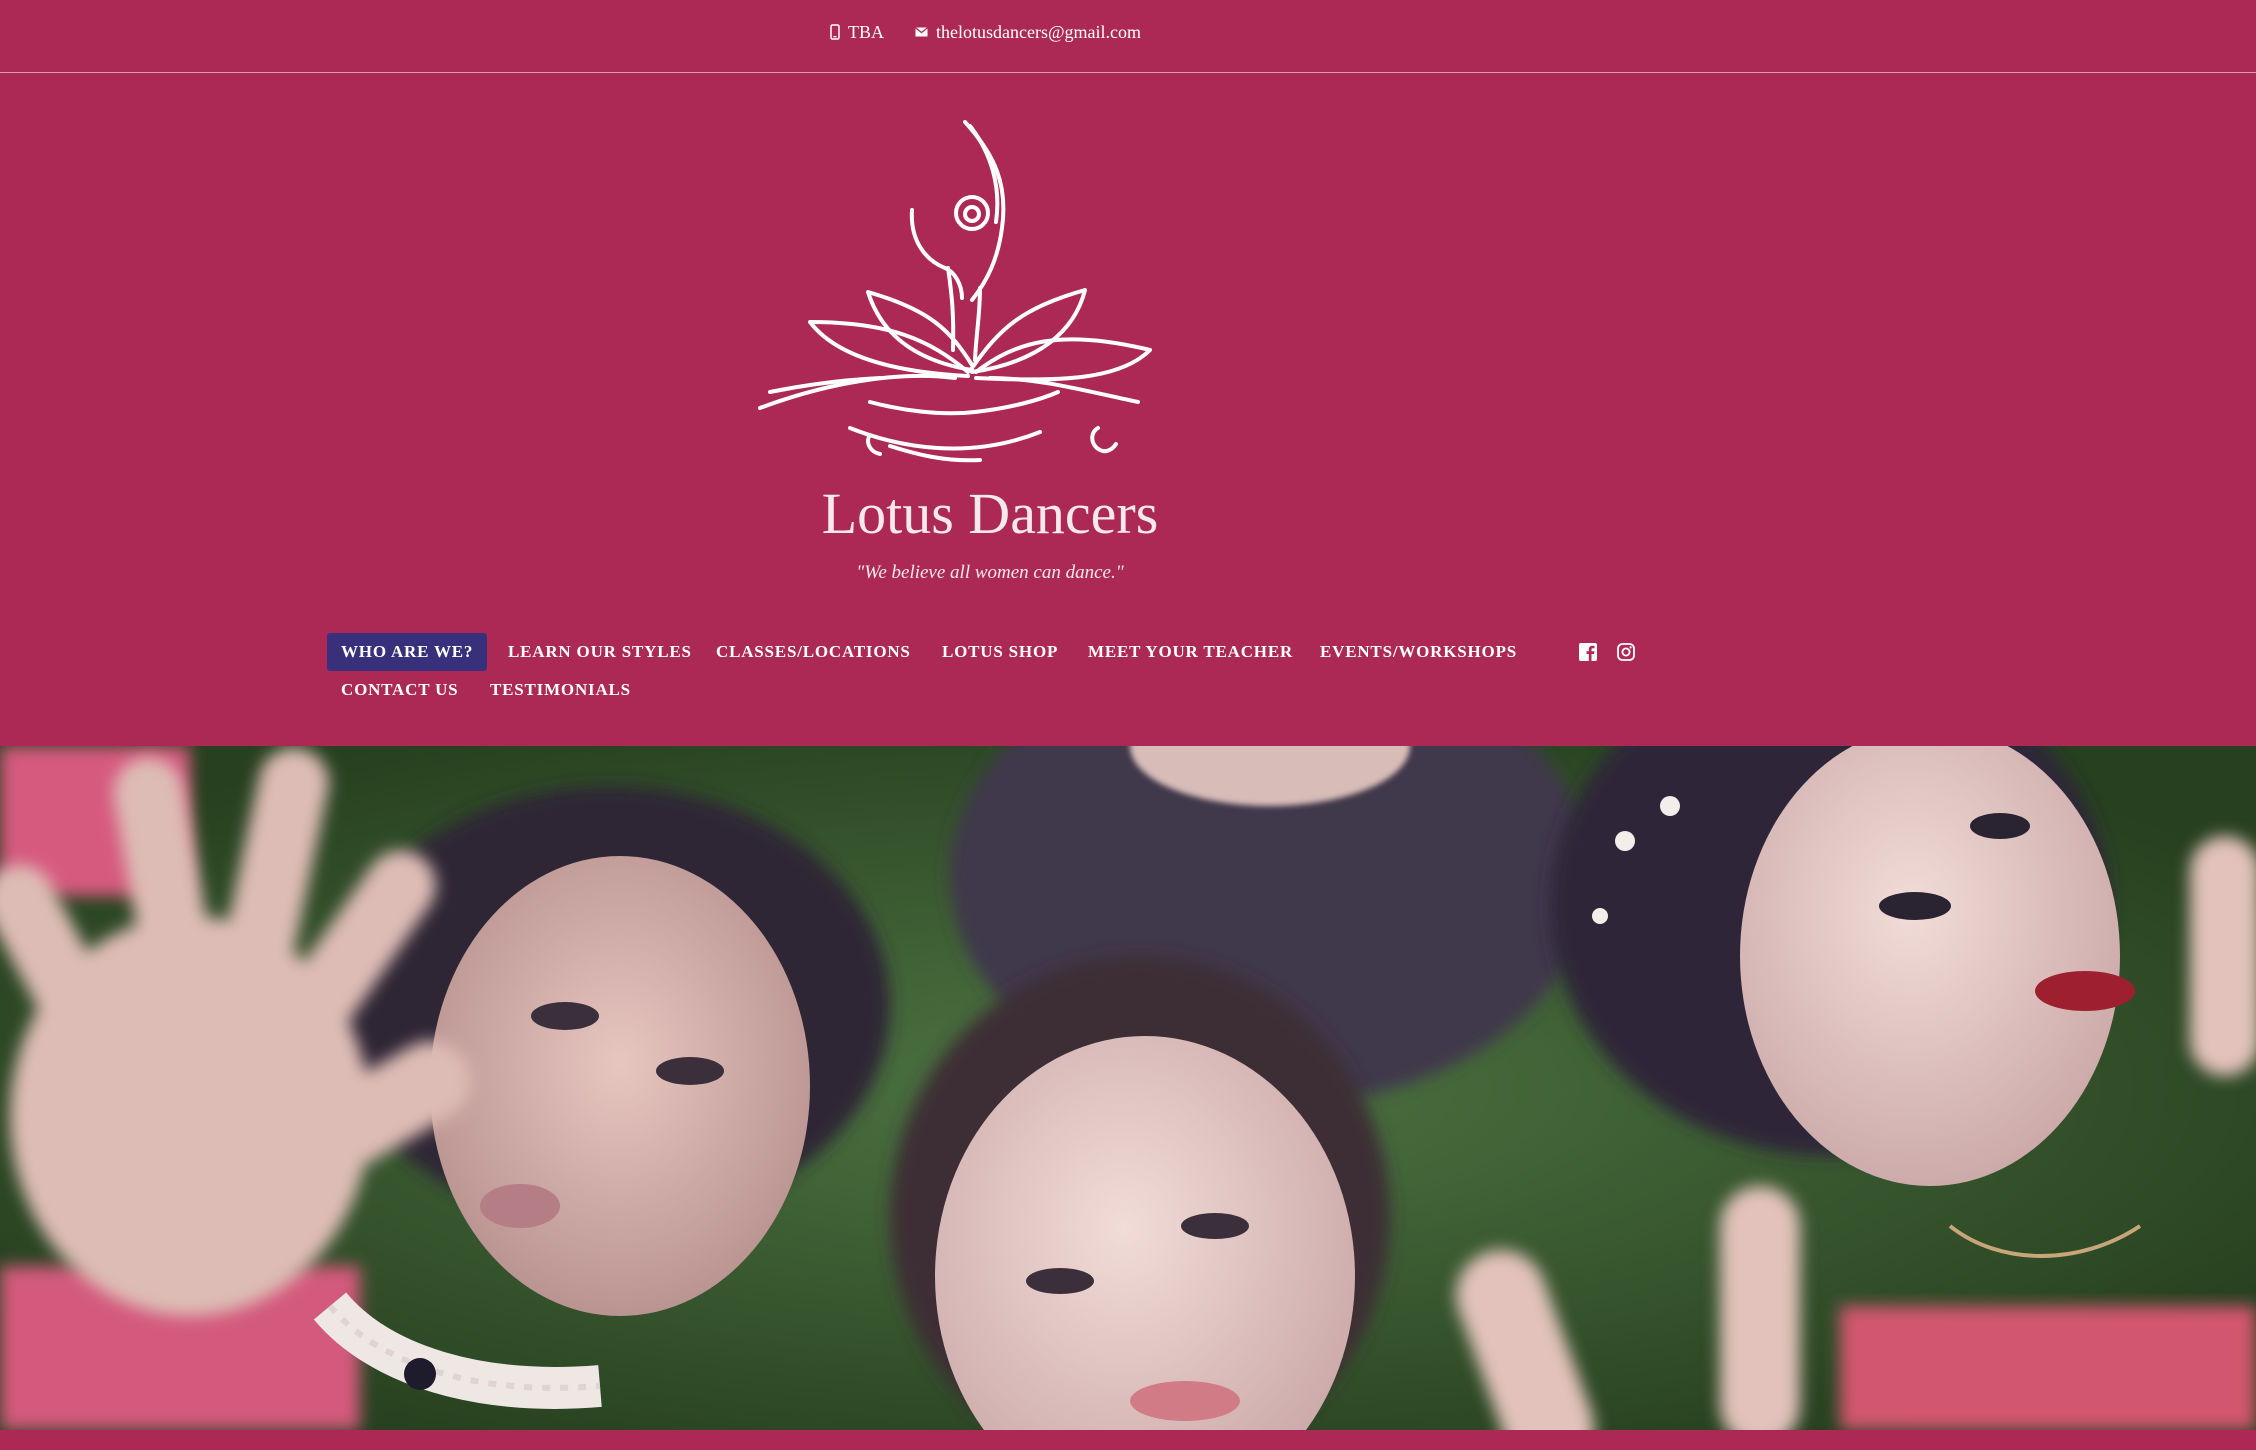 Image resolution: width=2256 pixels, height=1450 pixels. I want to click on email-link: thelotusdancers@gmail.com, so click(1039, 32).